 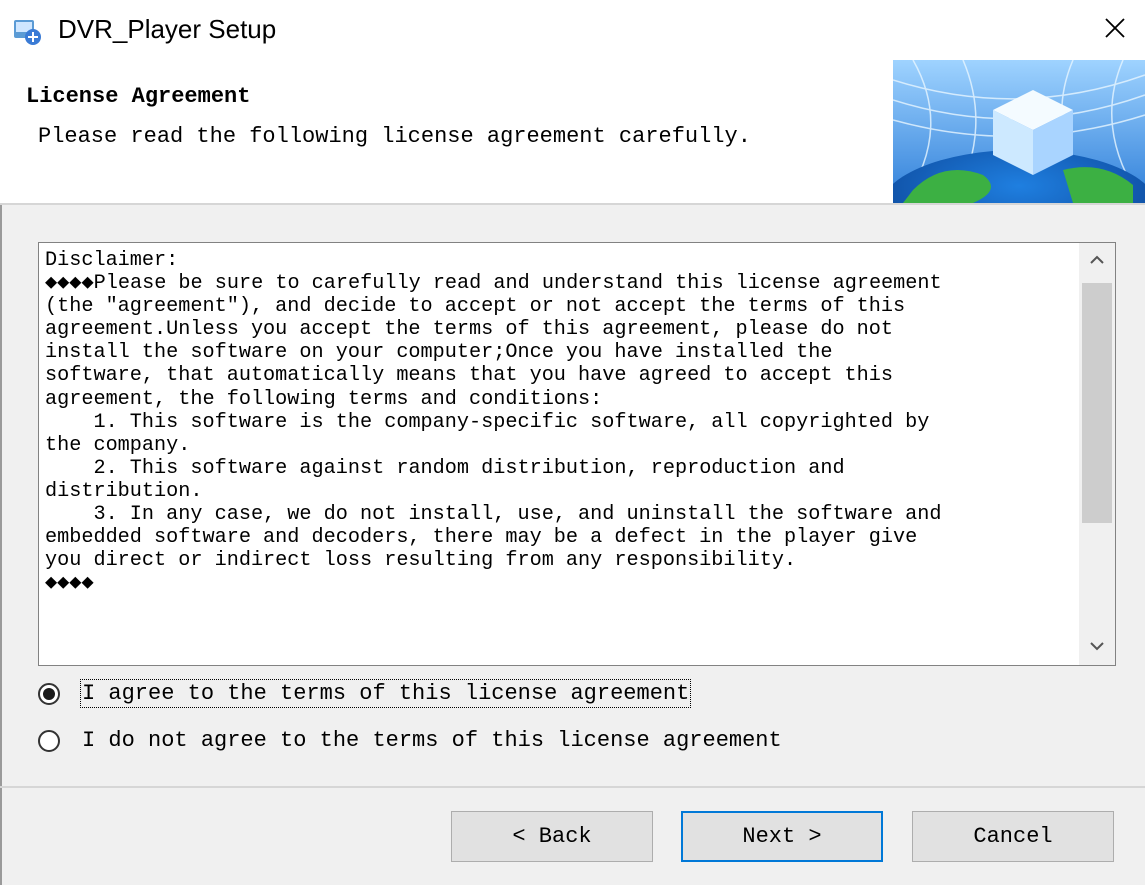 I want to click on installer-icon, so click(x=27, y=31).